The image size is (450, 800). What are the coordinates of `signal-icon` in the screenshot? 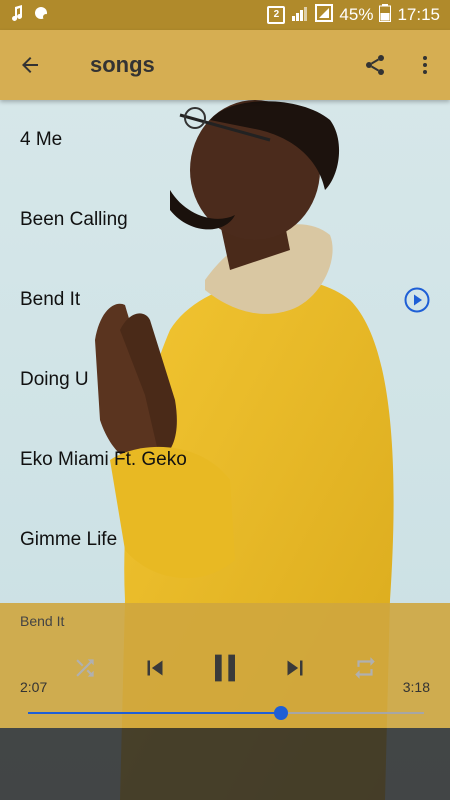 It's located at (300, 15).